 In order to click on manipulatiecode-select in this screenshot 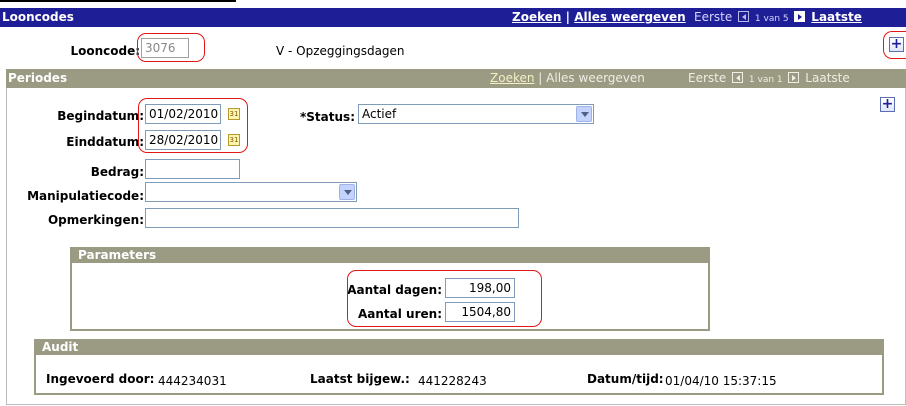, I will do `click(251, 192)`.